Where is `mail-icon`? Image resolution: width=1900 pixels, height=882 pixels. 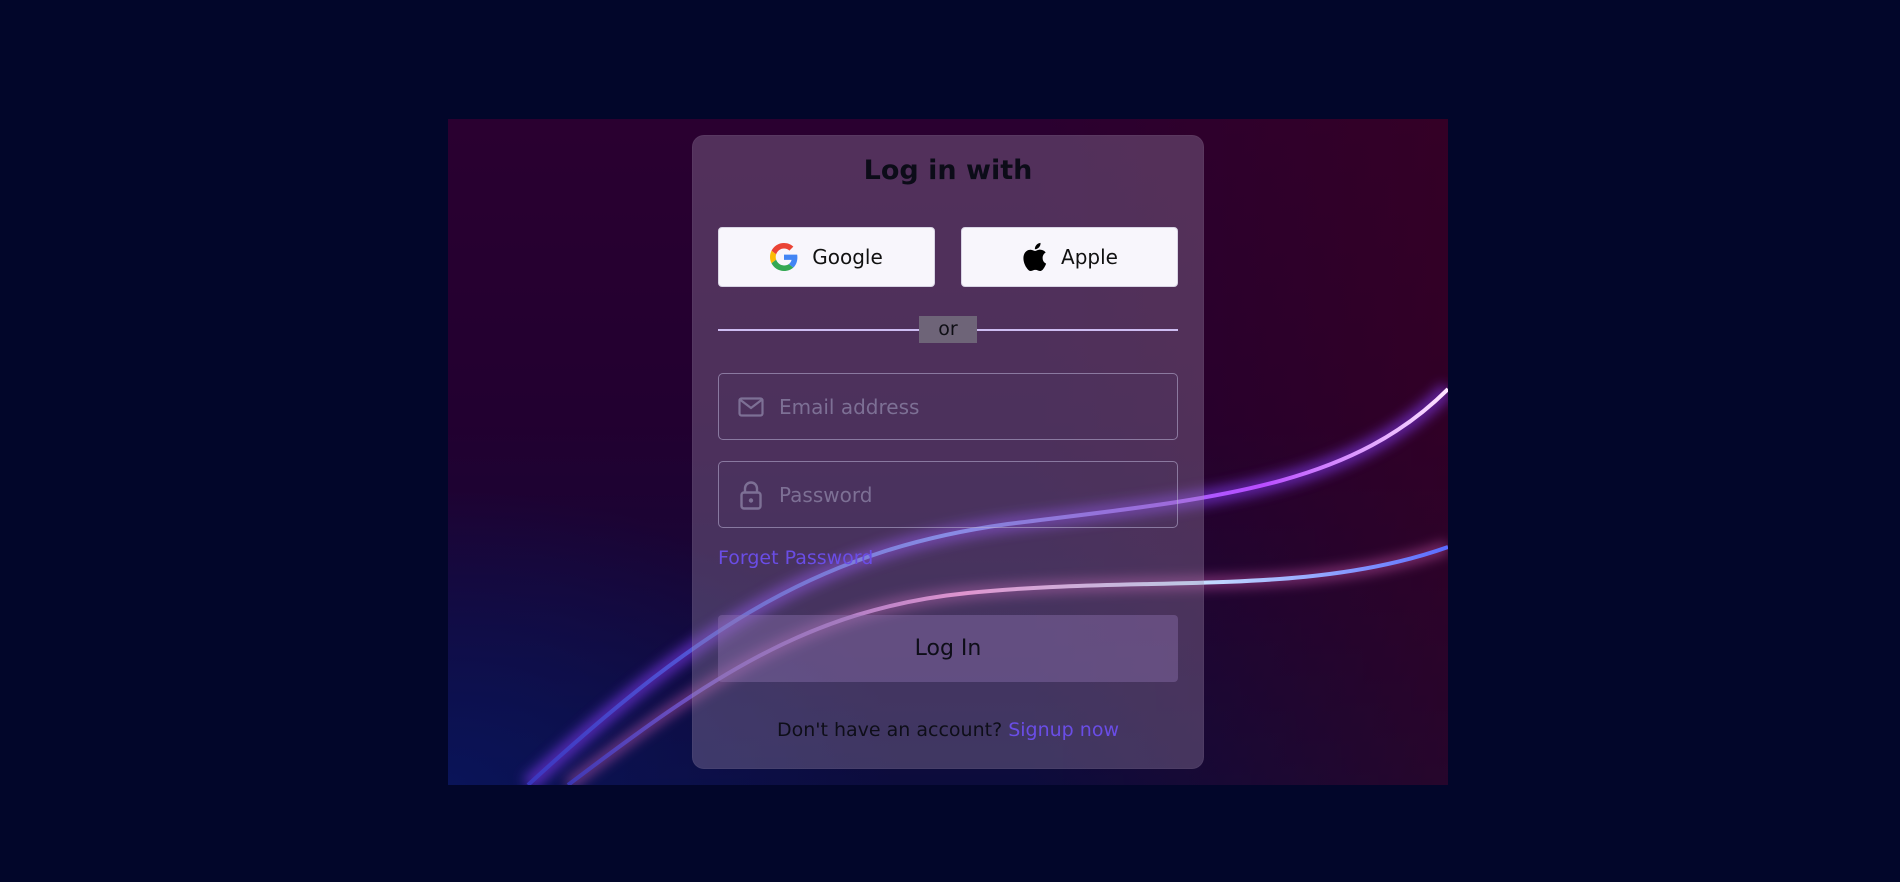
mail-icon is located at coordinates (751, 407).